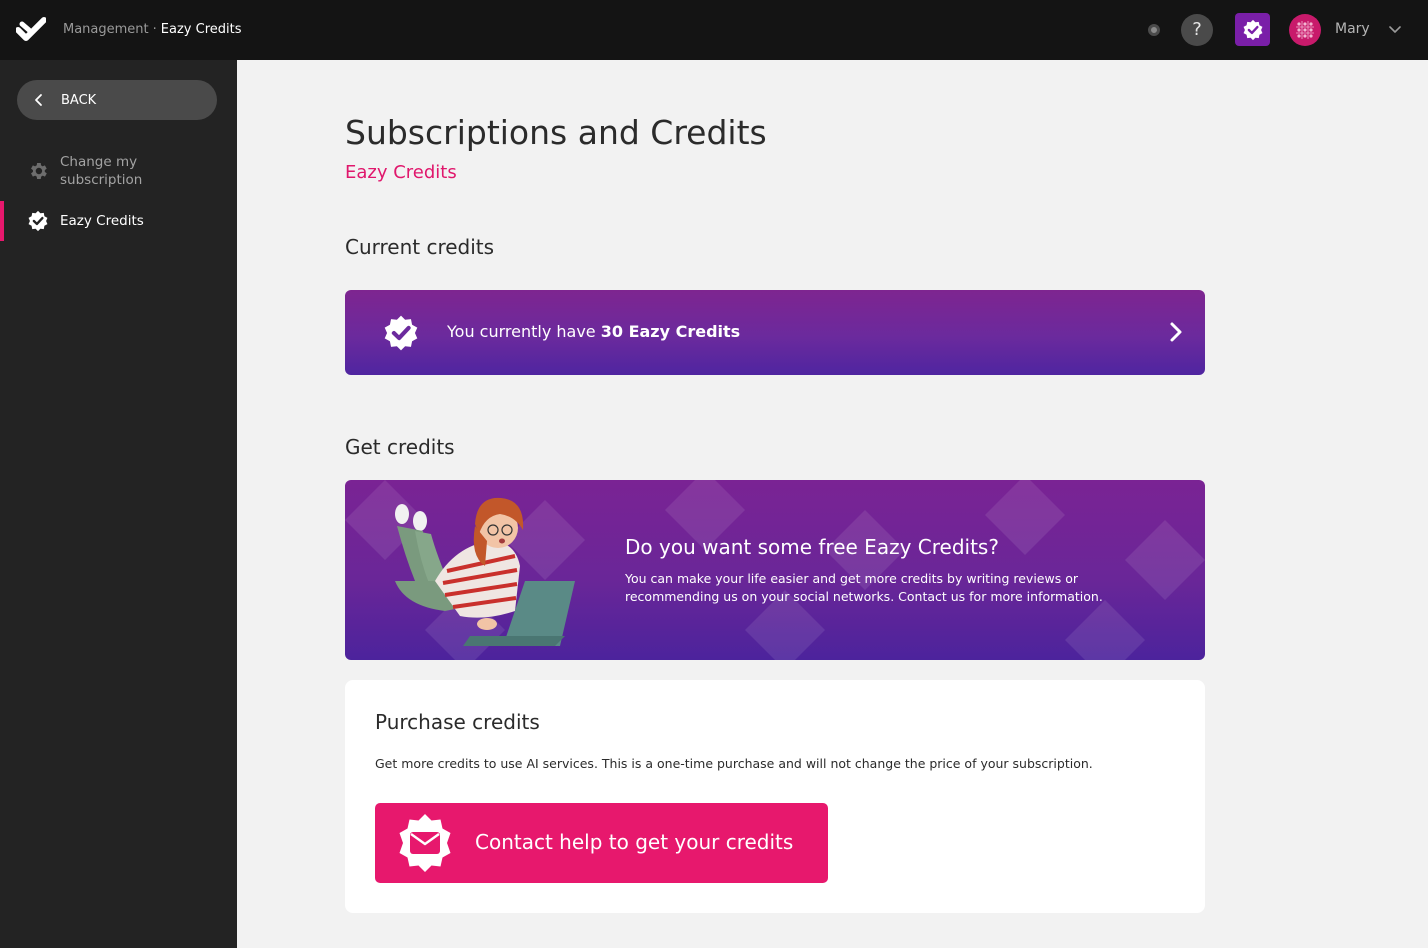 The image size is (1428, 948). Describe the element at coordinates (106, 29) in the screenshot. I see `breadcrumb-parent: Management` at that location.